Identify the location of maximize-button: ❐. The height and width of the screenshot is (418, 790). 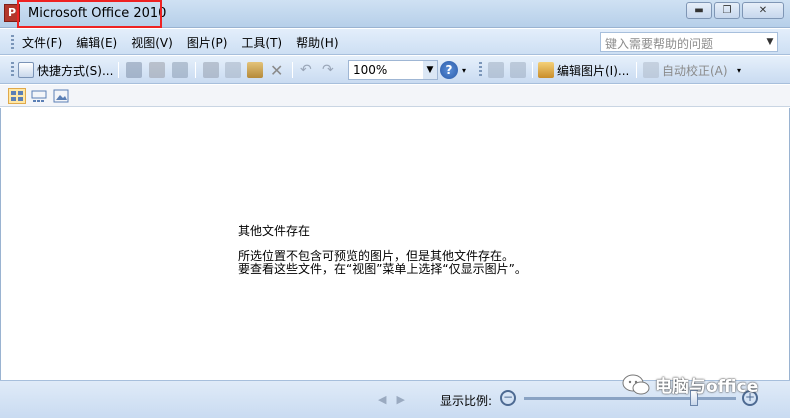
(727, 10).